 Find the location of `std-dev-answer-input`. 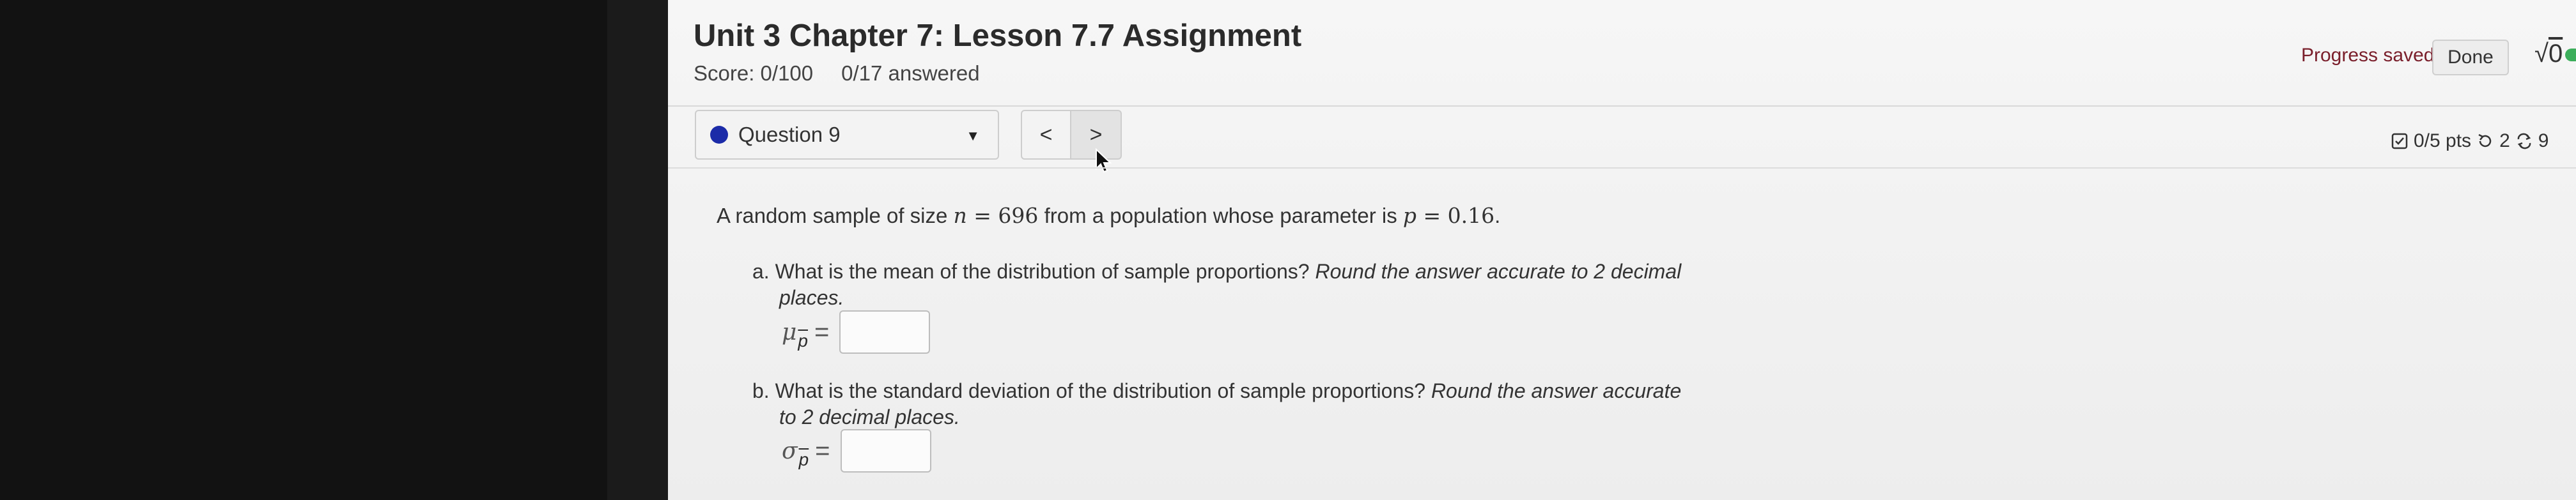

std-dev-answer-input is located at coordinates (885, 451).